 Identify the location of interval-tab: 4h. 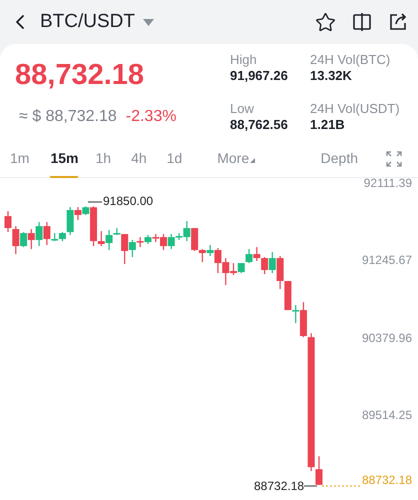
(139, 159).